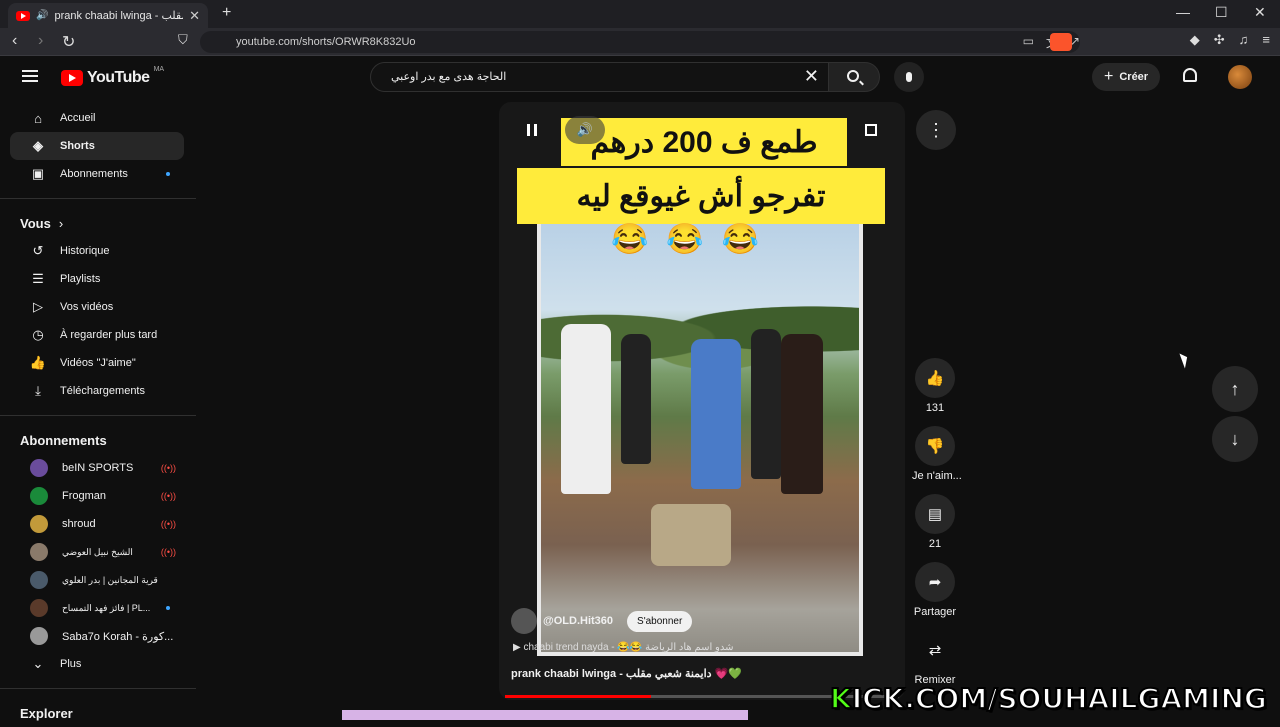 The width and height of the screenshot is (1280, 727). I want to click on sidebar-channel: الشيخ نبيل العوضي ((•)), so click(97, 552).